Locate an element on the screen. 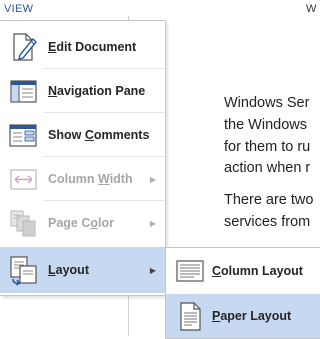  layout-icon is located at coordinates (23, 270).